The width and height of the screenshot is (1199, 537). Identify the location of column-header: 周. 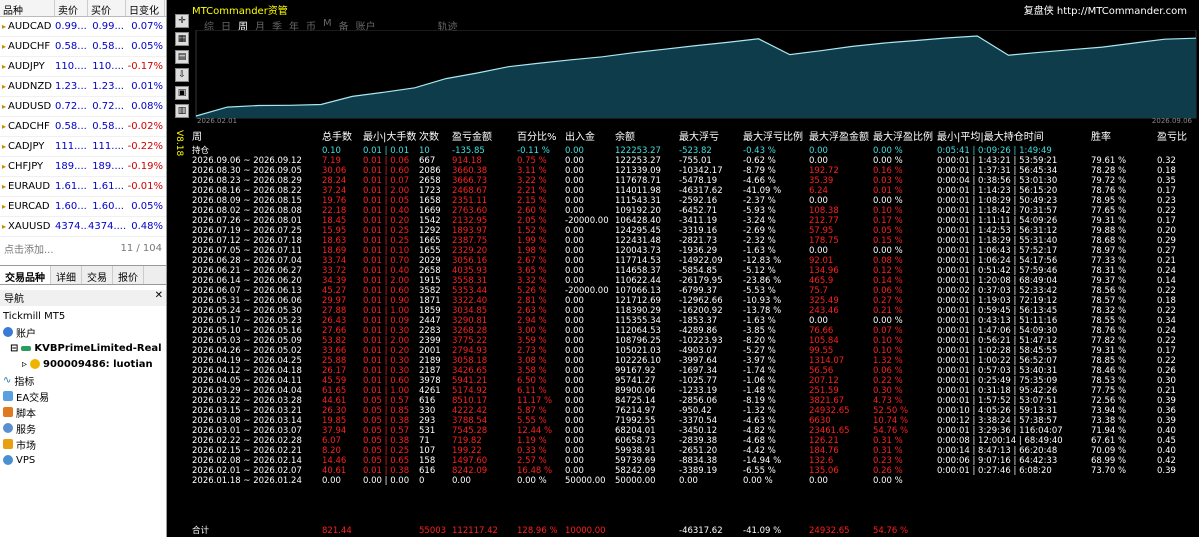
(197, 135).